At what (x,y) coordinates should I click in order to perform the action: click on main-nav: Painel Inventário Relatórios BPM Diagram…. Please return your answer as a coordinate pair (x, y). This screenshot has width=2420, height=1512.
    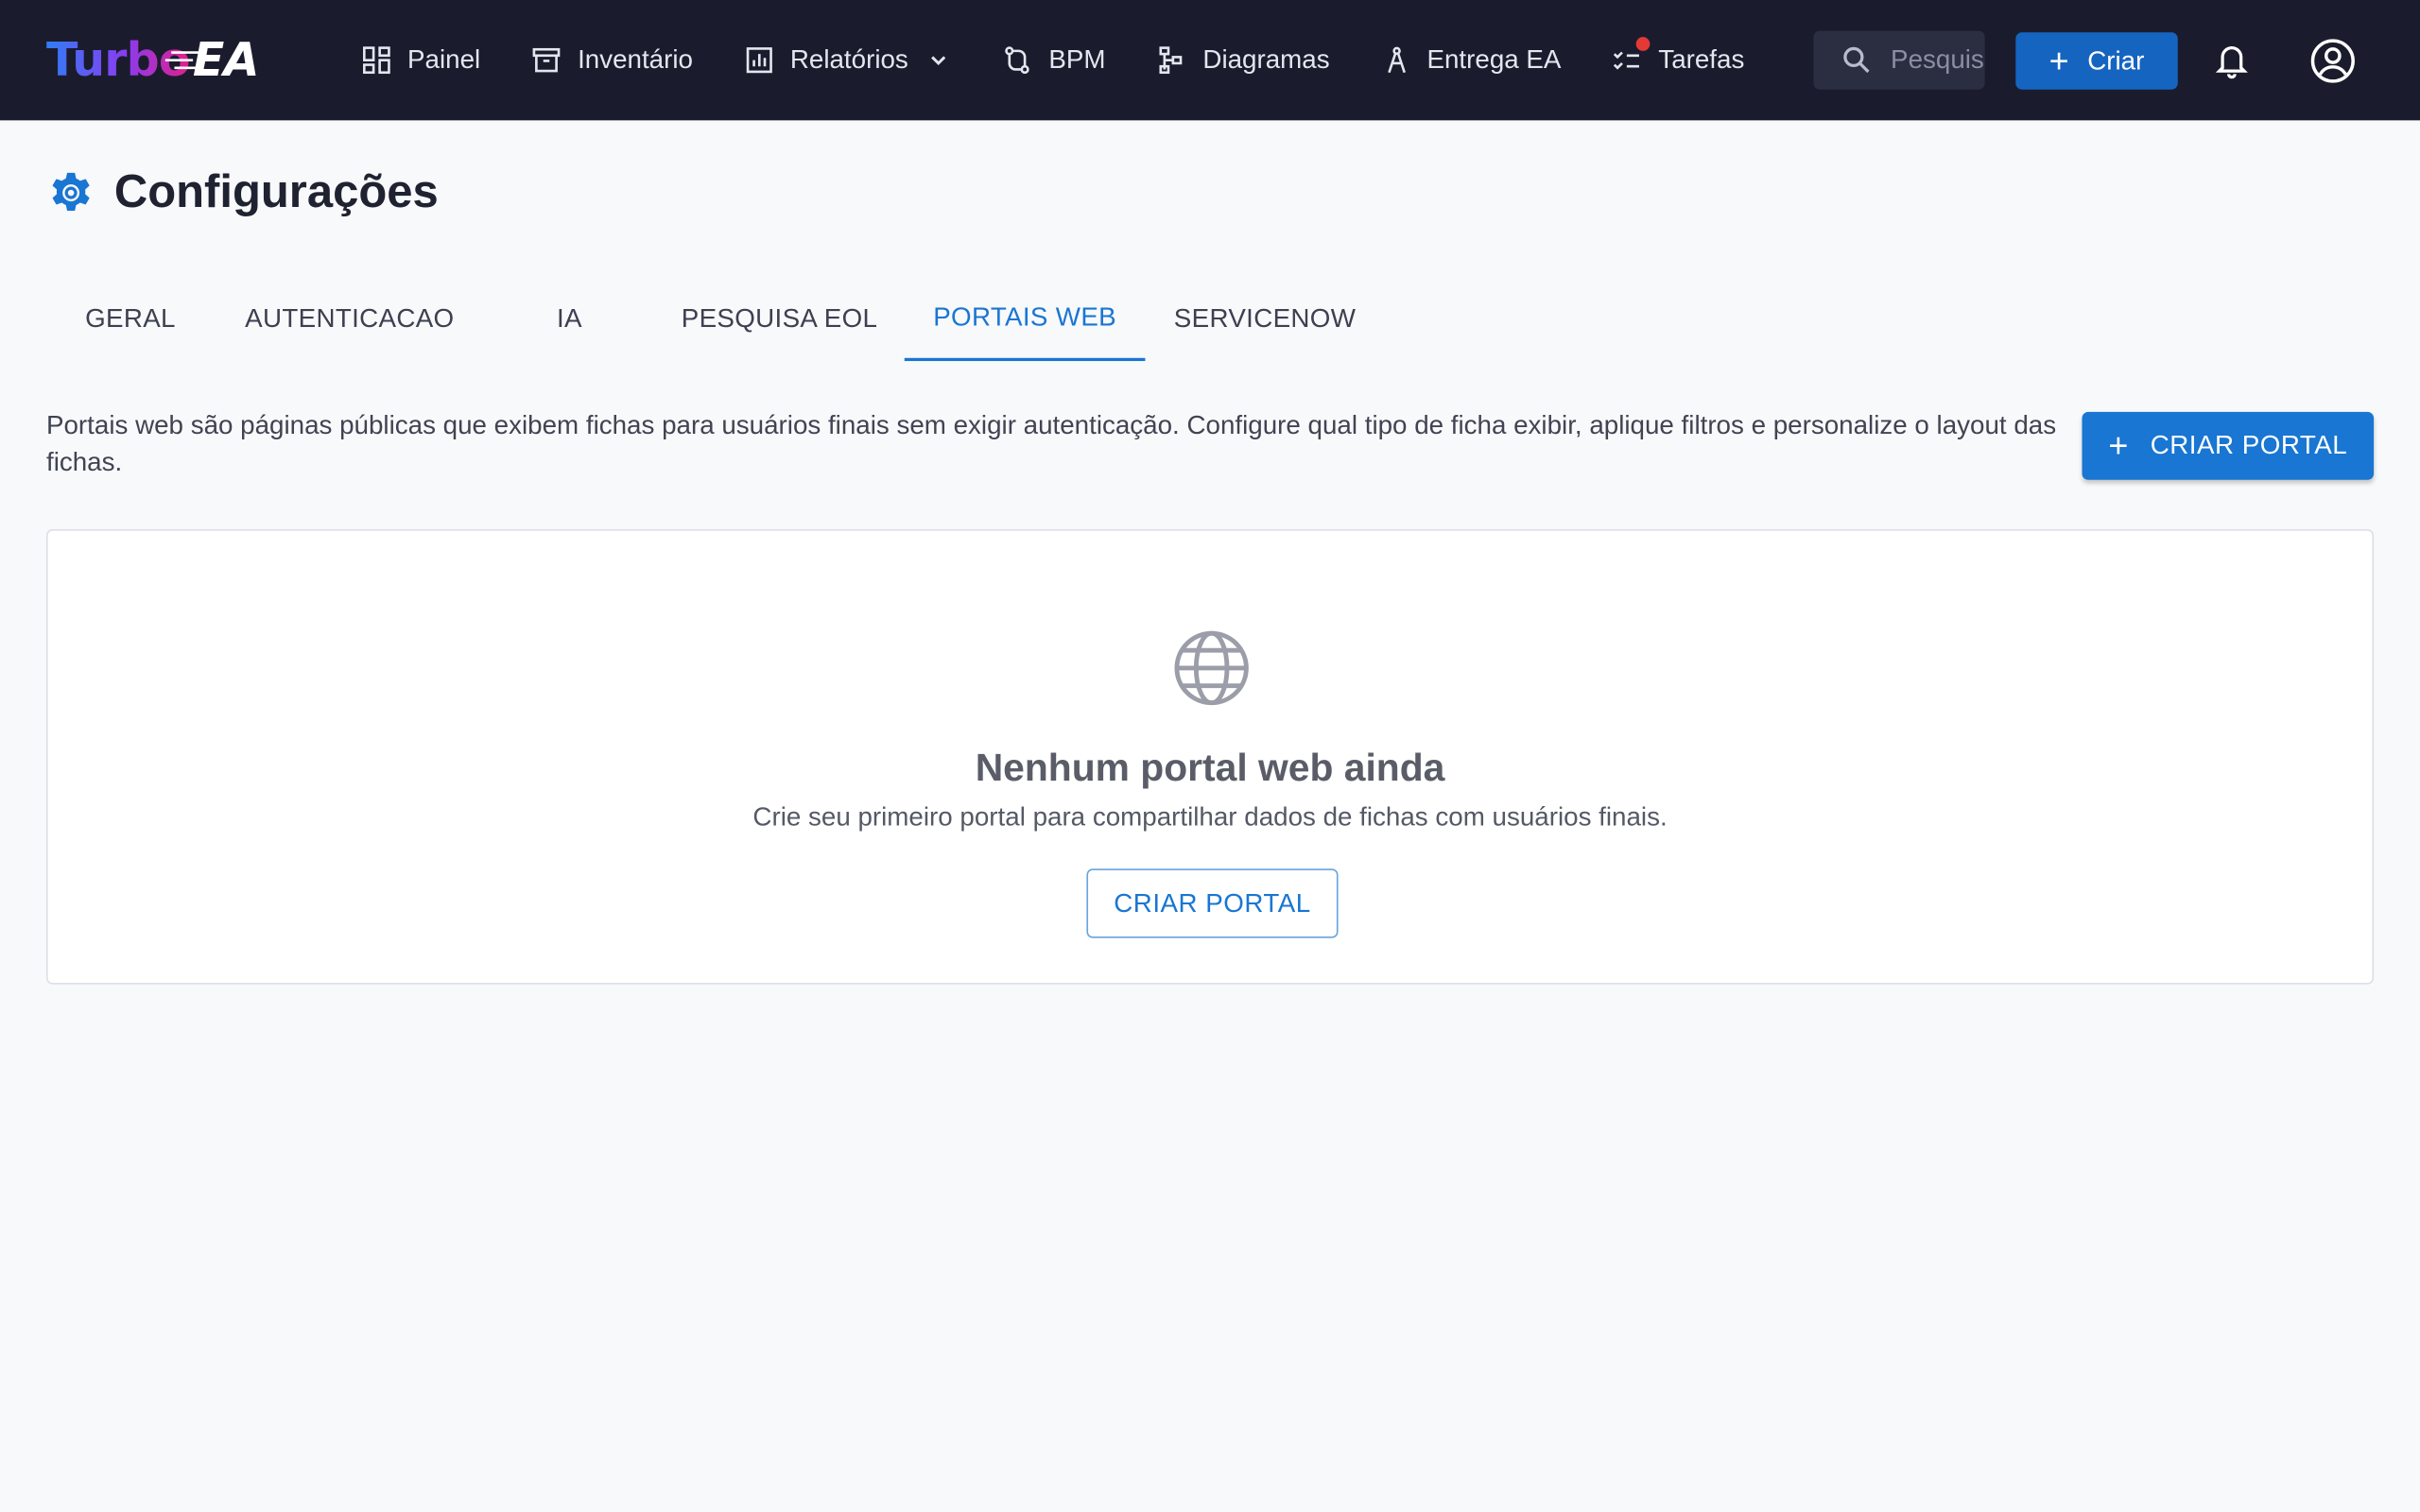
    Looking at the image, I should click on (1053, 60).